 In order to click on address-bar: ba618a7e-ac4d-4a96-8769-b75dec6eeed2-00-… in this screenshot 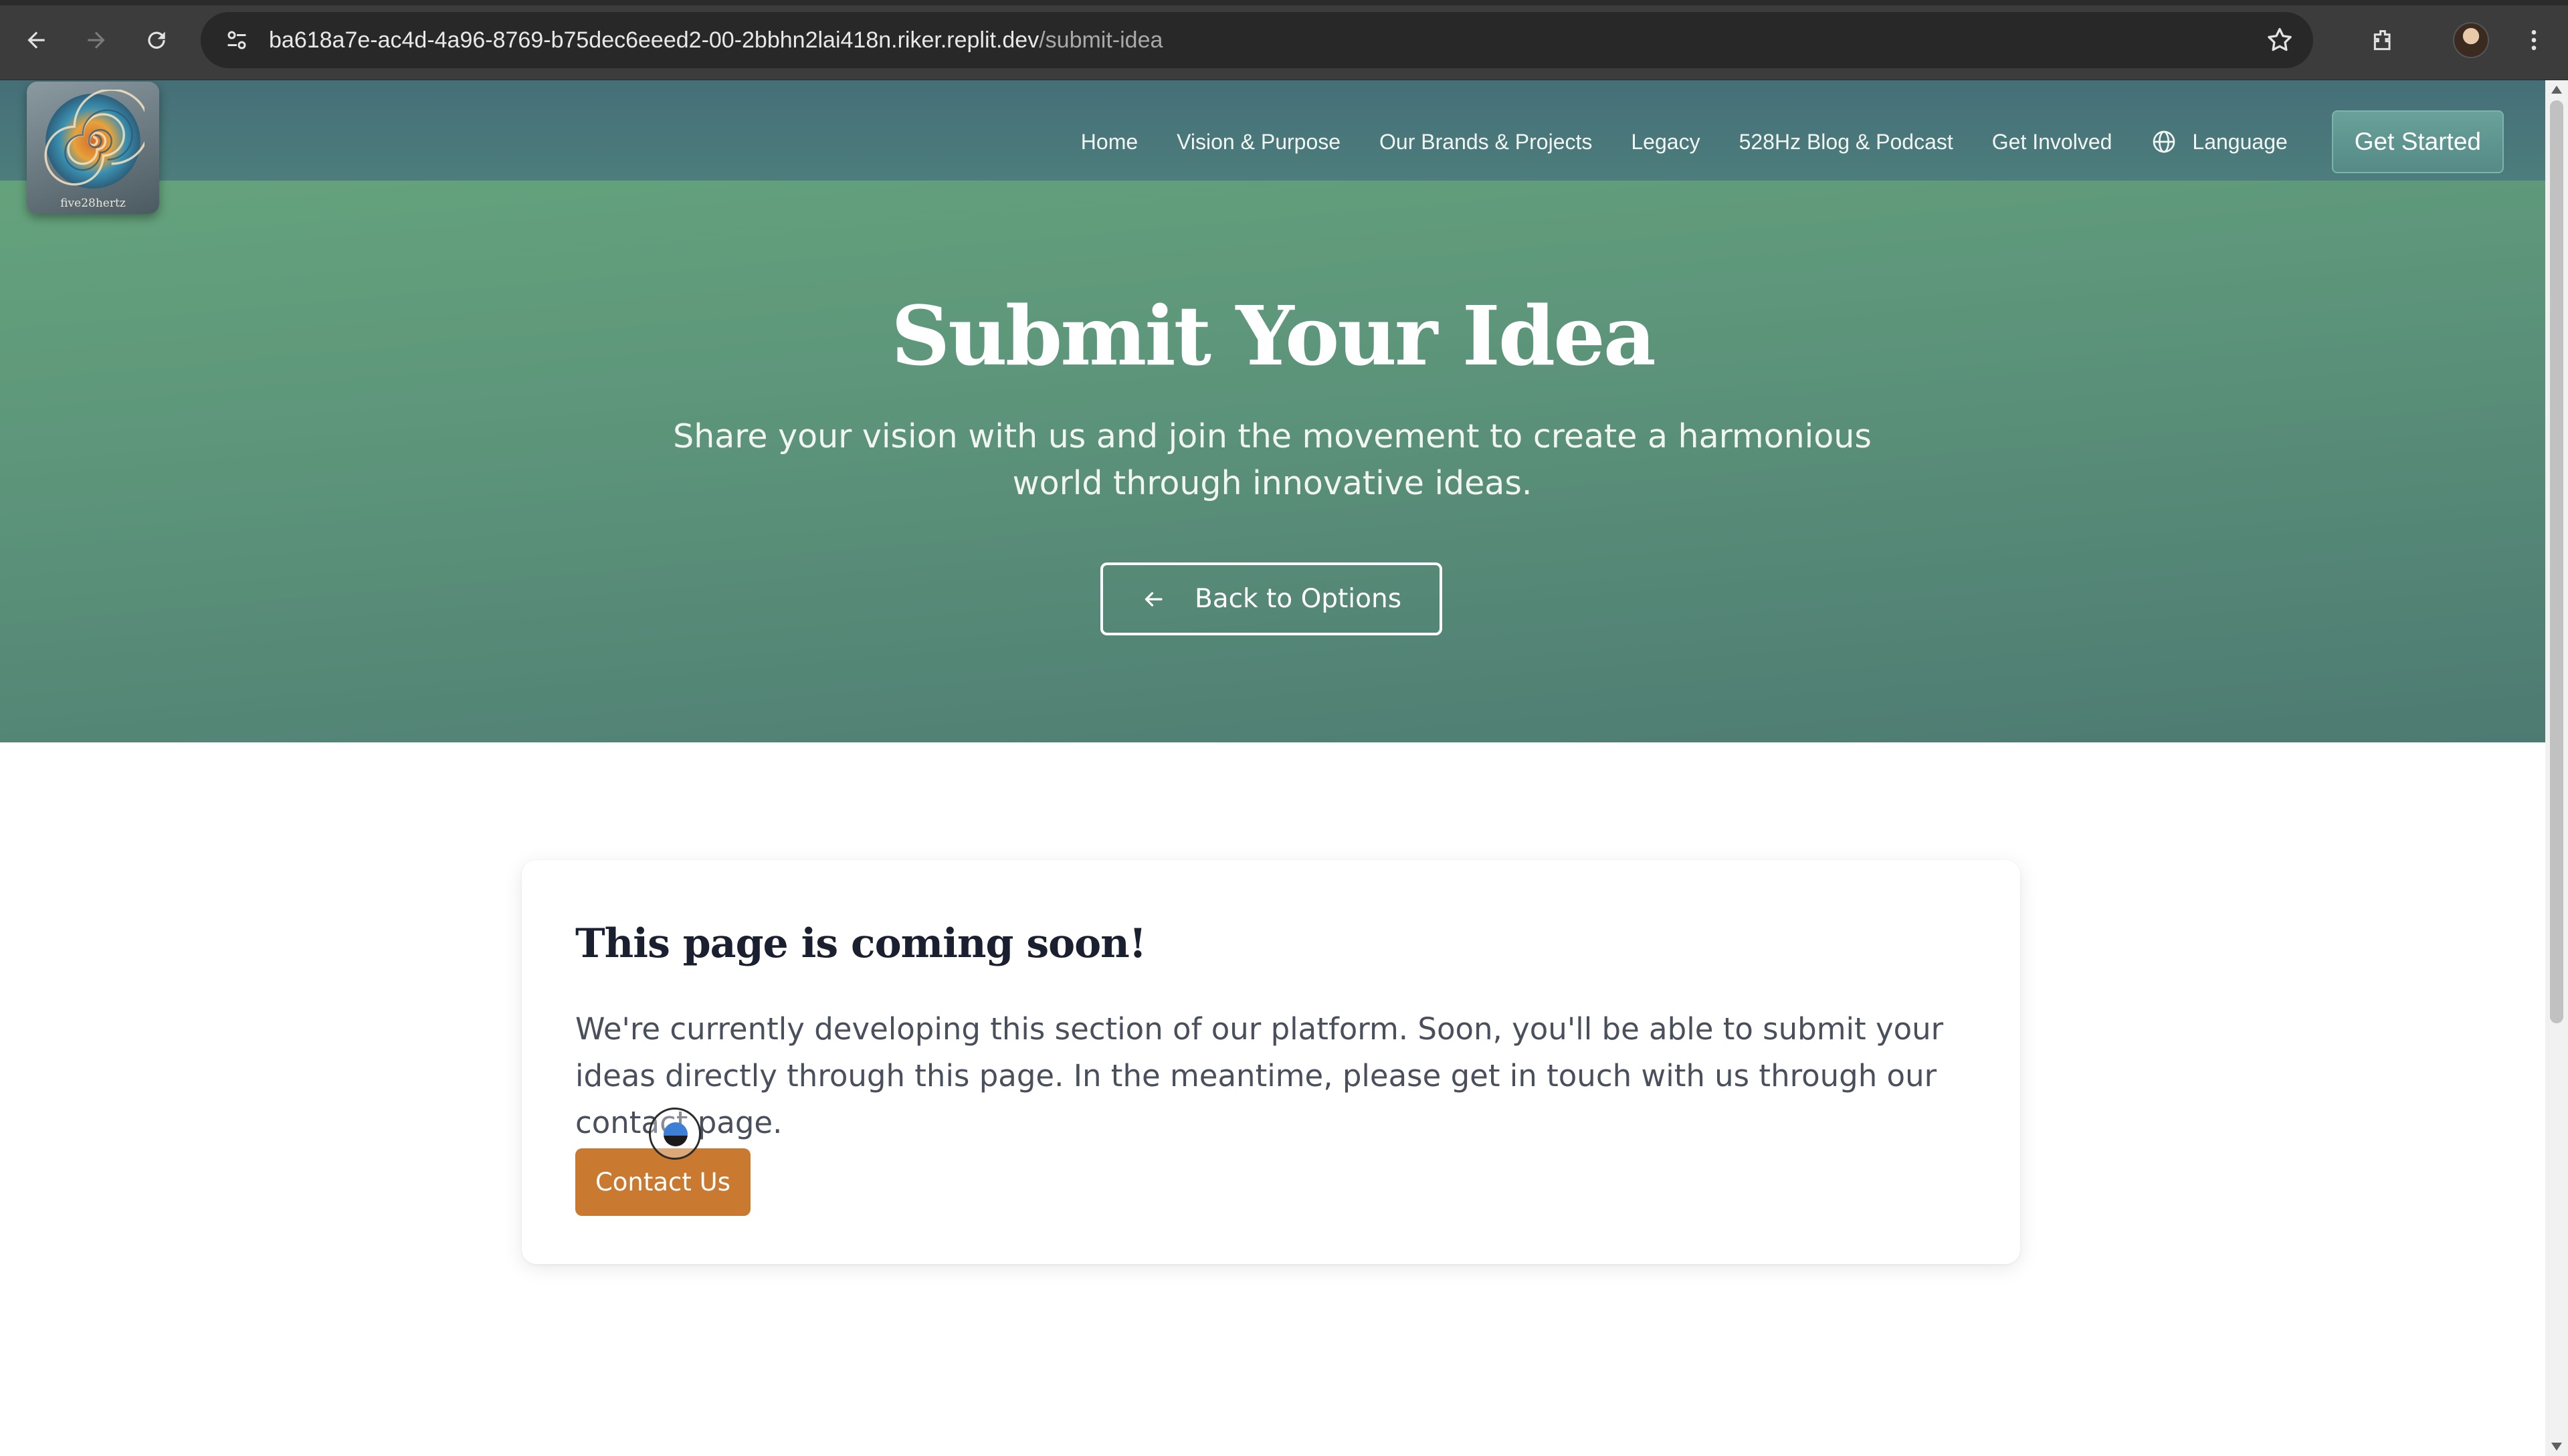, I will do `click(1257, 40)`.